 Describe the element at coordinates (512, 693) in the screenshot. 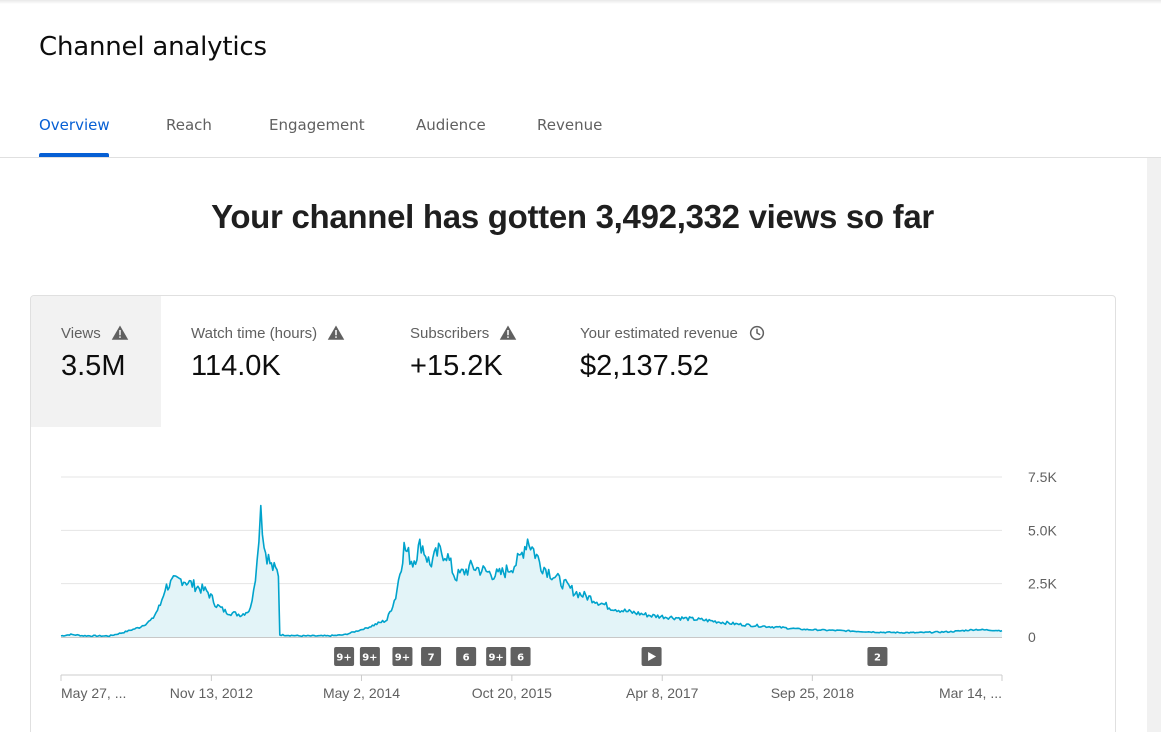

I see `x-tick-label: Oct 20, 2015` at that location.